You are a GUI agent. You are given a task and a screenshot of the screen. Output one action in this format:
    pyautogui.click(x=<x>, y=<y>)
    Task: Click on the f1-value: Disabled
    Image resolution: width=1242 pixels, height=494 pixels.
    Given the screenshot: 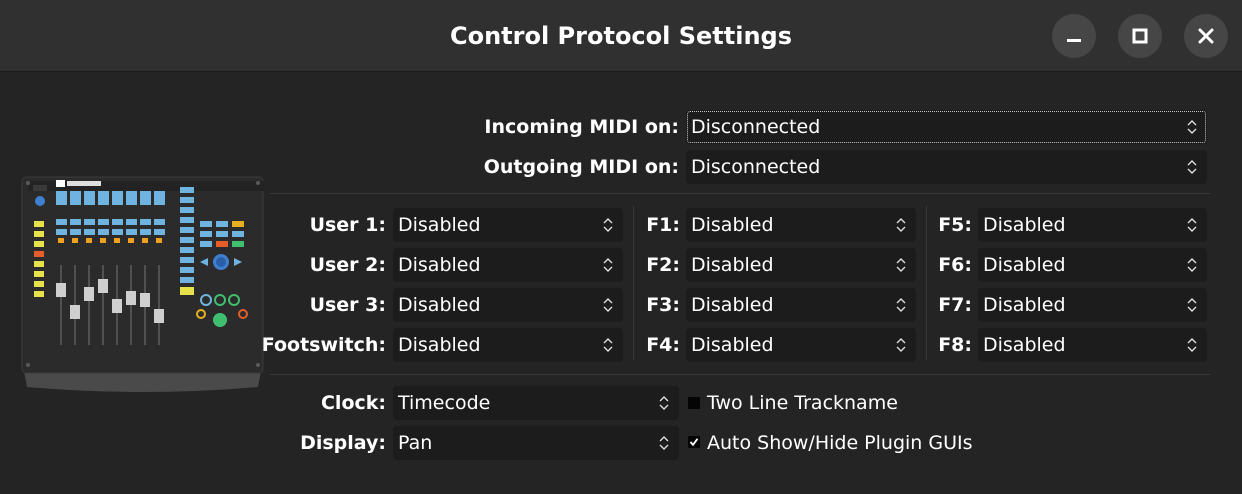 What is the action you would take?
    pyautogui.click(x=732, y=225)
    